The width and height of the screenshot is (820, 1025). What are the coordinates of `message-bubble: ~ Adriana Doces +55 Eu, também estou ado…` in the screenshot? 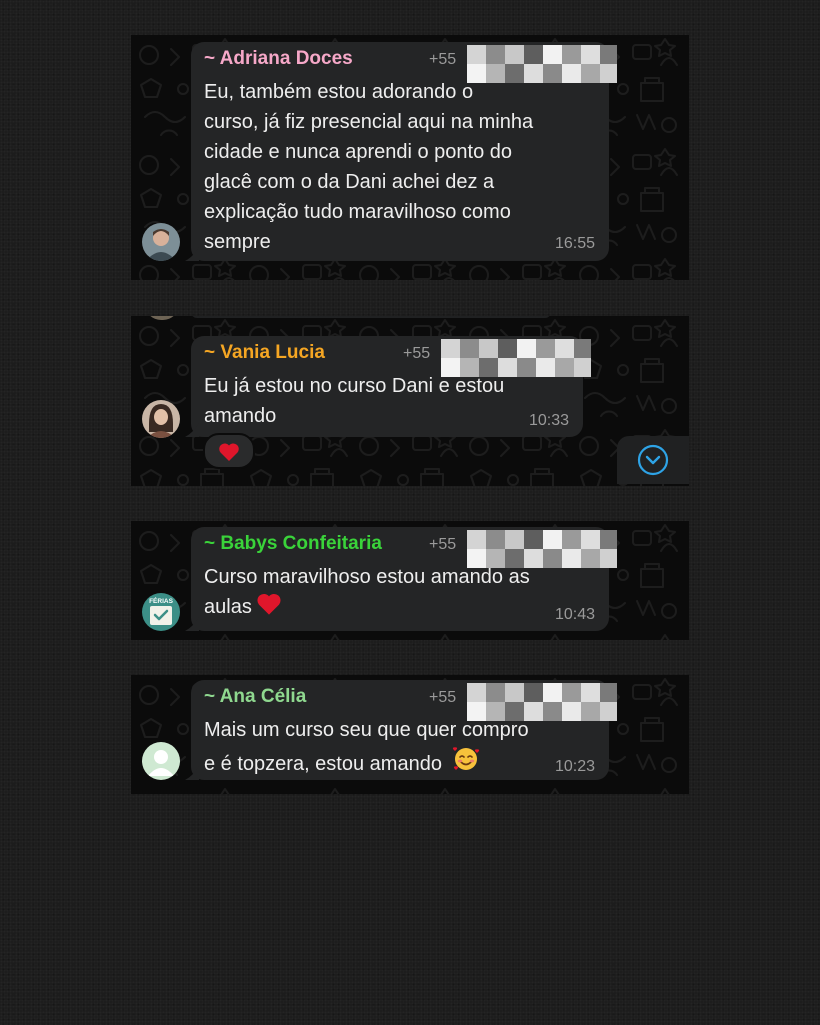 It's located at (401, 151).